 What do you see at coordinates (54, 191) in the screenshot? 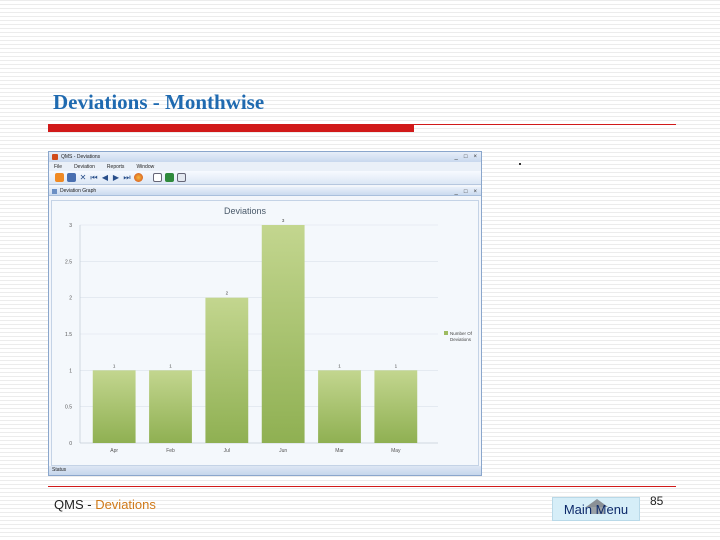
I see `graph-window-icon` at bounding box center [54, 191].